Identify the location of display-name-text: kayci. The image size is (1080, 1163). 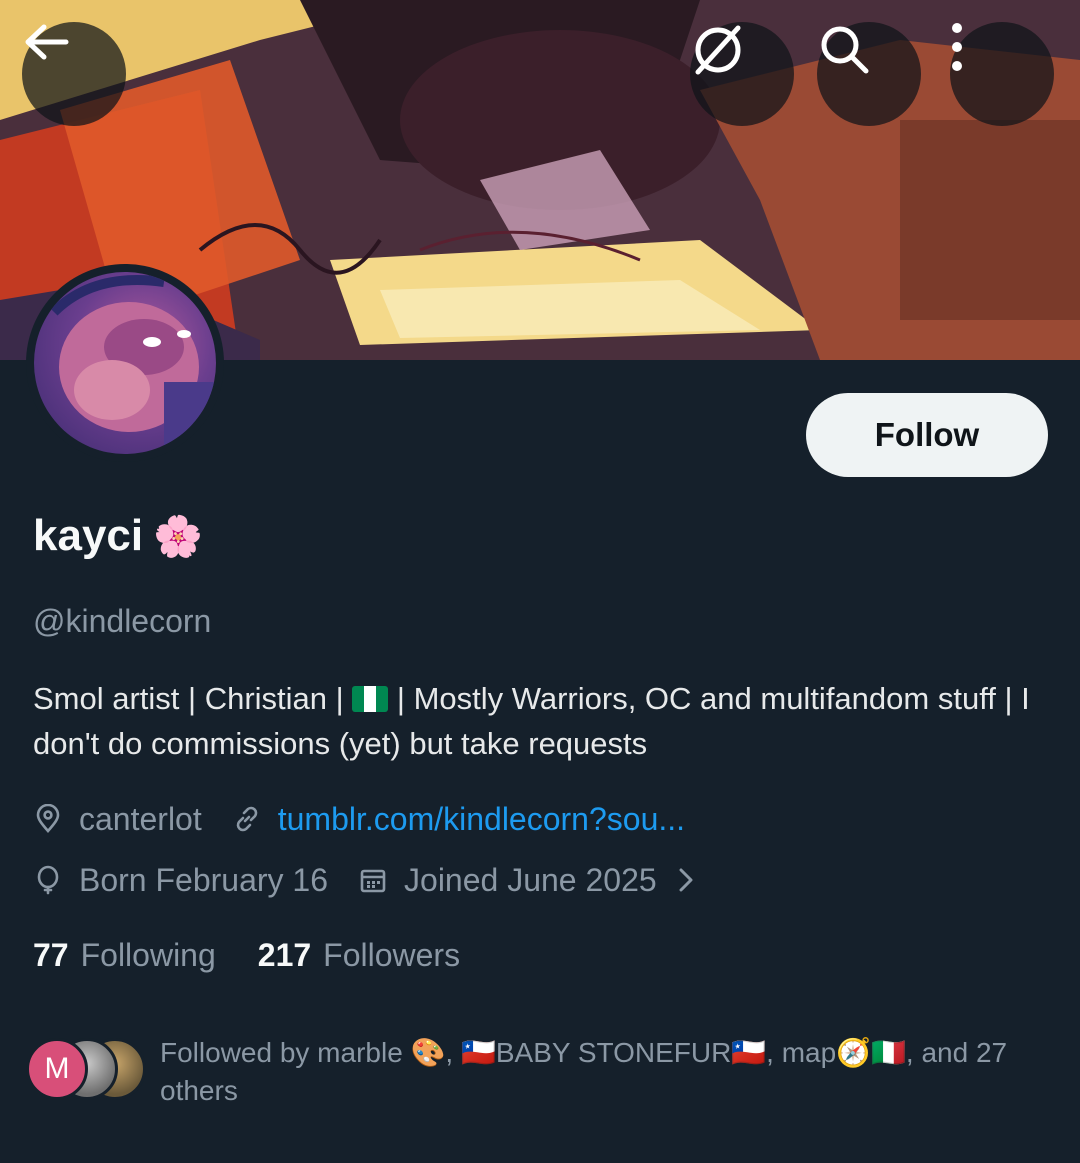
(88, 535).